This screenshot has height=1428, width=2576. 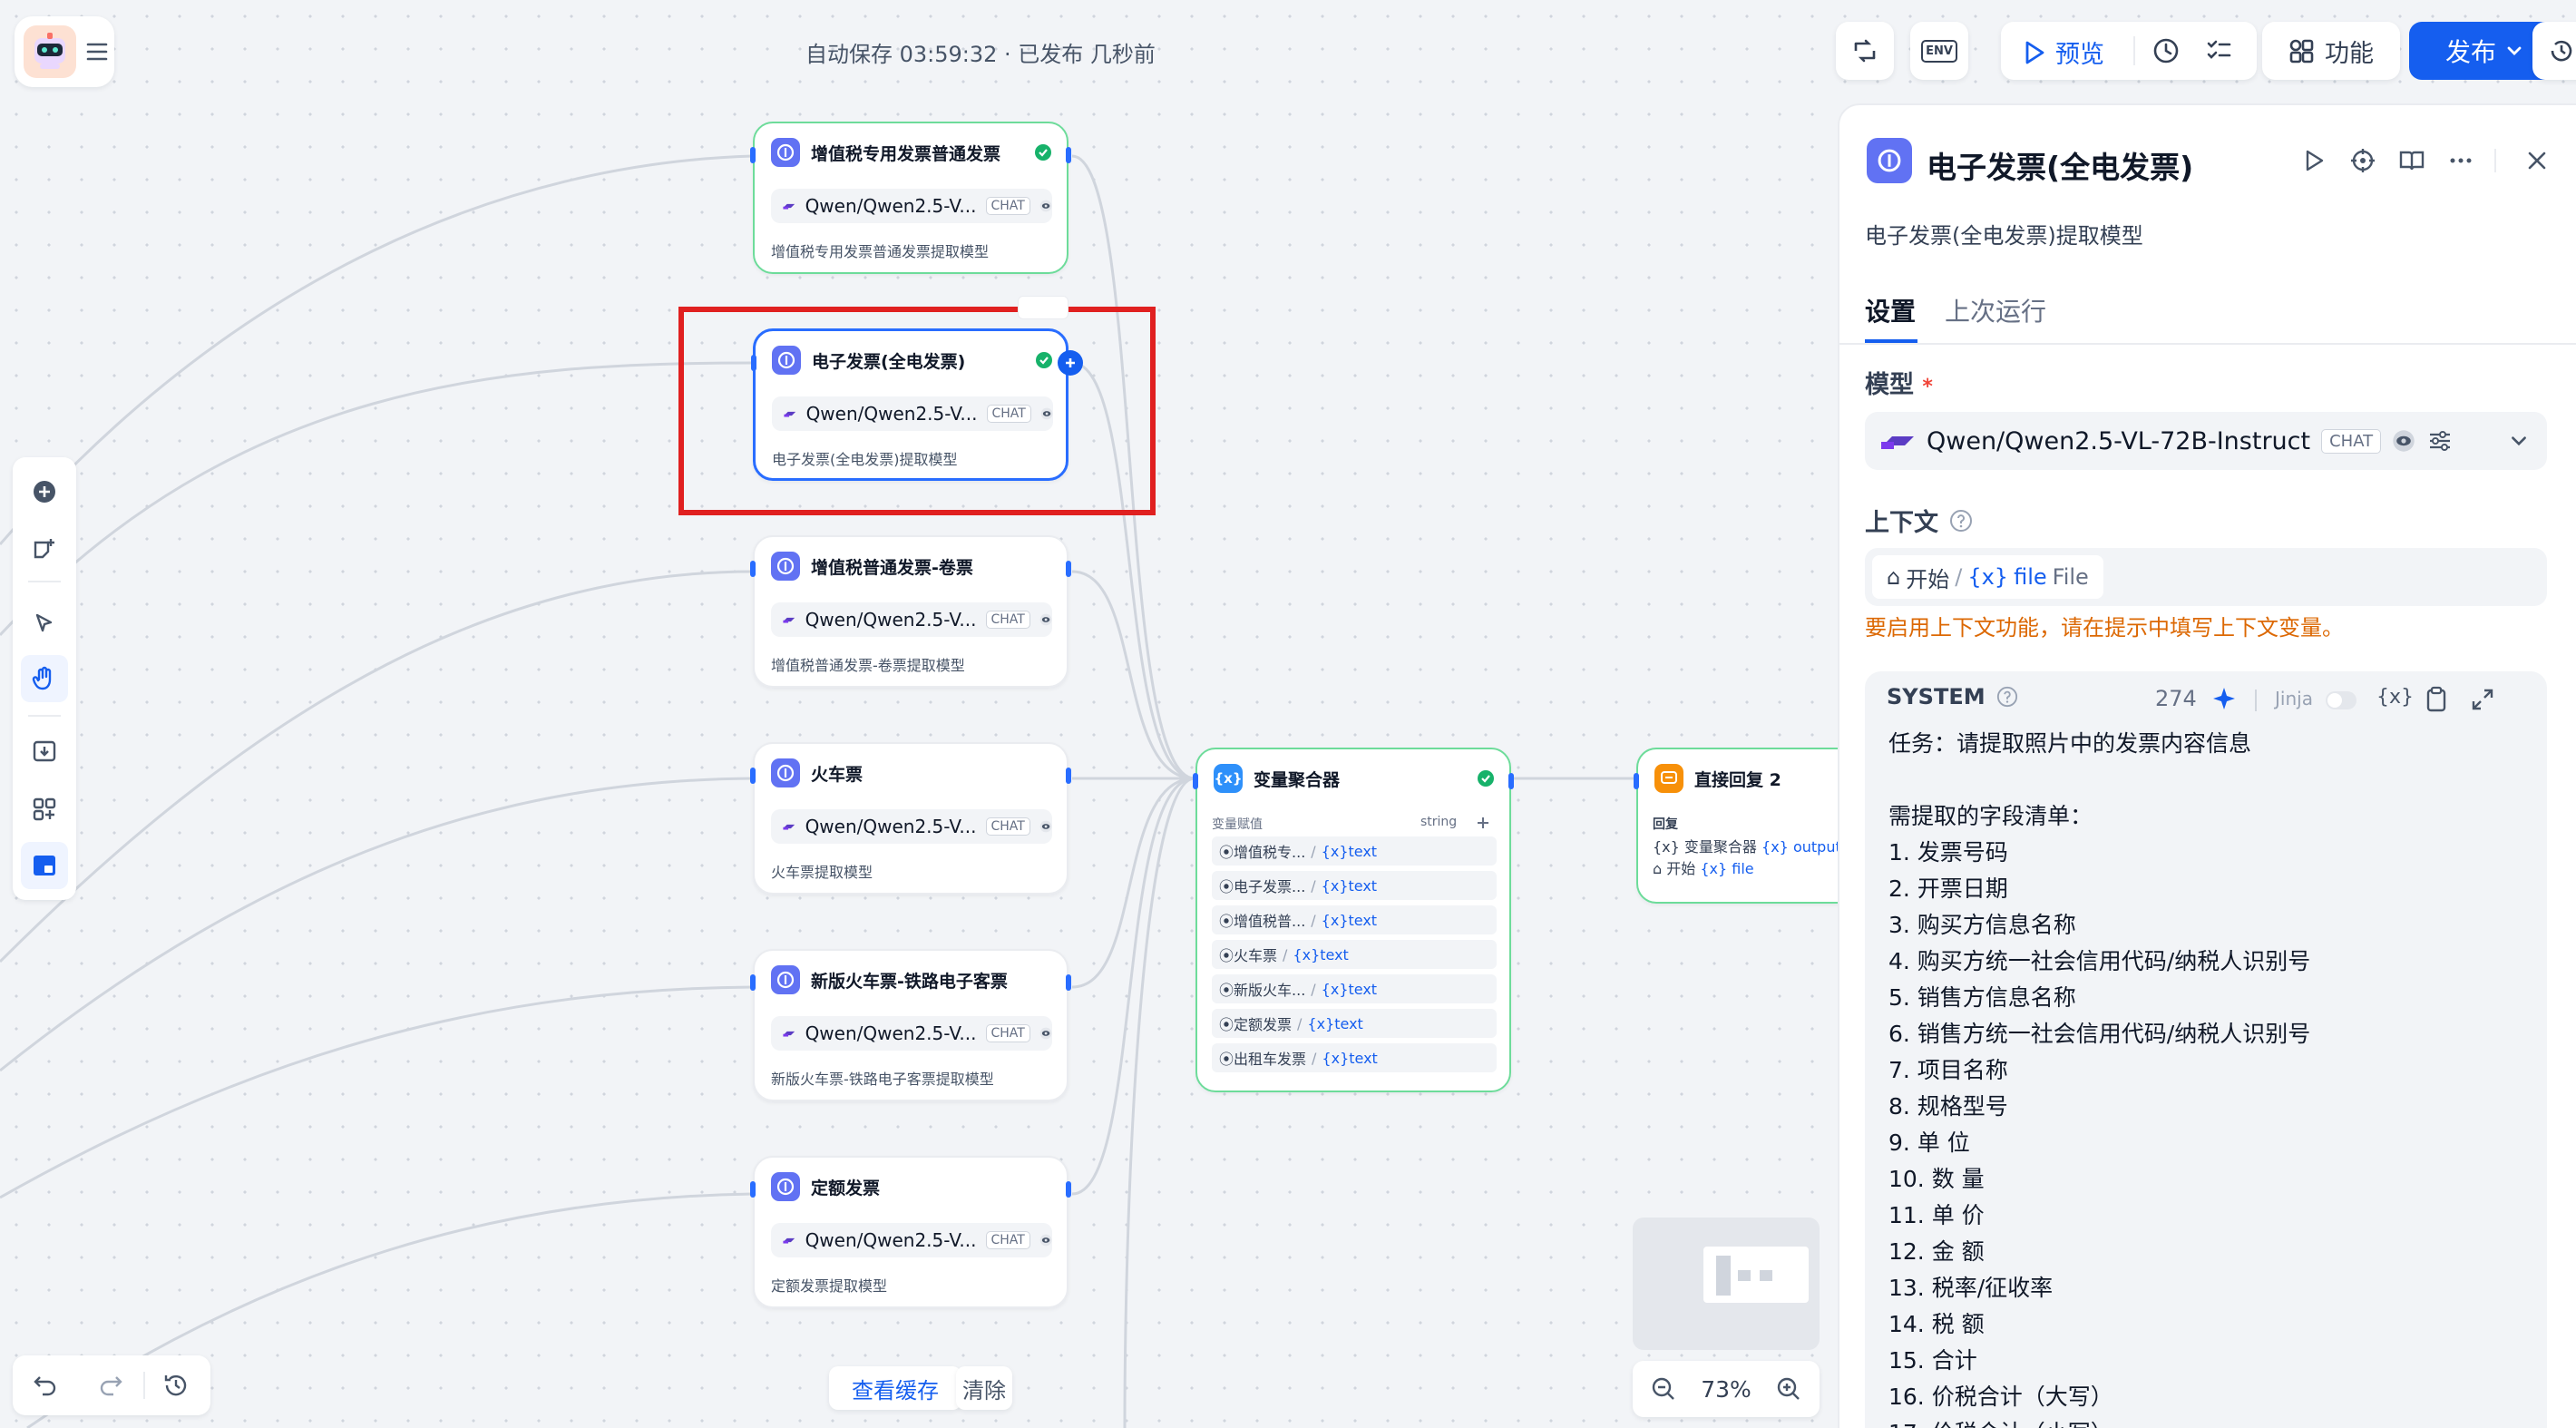 What do you see at coordinates (1929, 1143) in the screenshot?
I see `prompt-line: 9. 单 位` at bounding box center [1929, 1143].